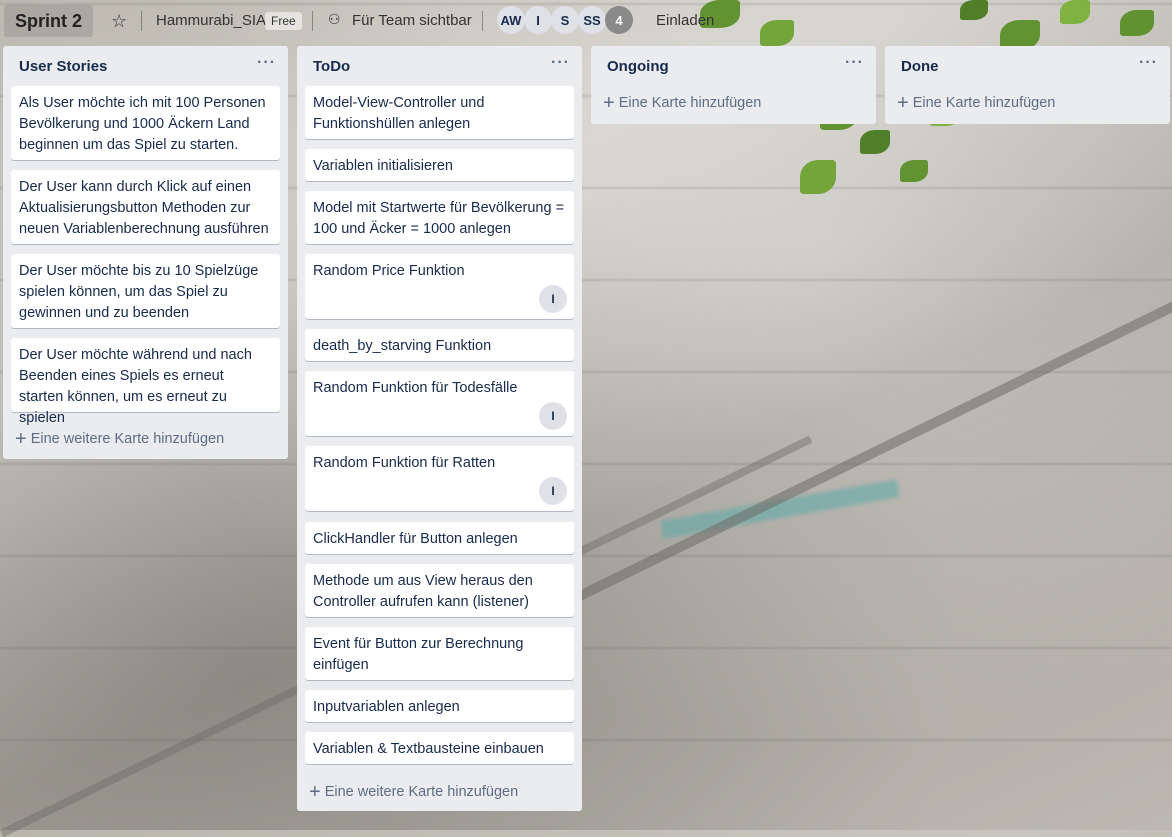 This screenshot has width=1172, height=837. I want to click on list-ongoing: Ongoing ··· + Eine Karte hinzufügen, so click(733, 85).